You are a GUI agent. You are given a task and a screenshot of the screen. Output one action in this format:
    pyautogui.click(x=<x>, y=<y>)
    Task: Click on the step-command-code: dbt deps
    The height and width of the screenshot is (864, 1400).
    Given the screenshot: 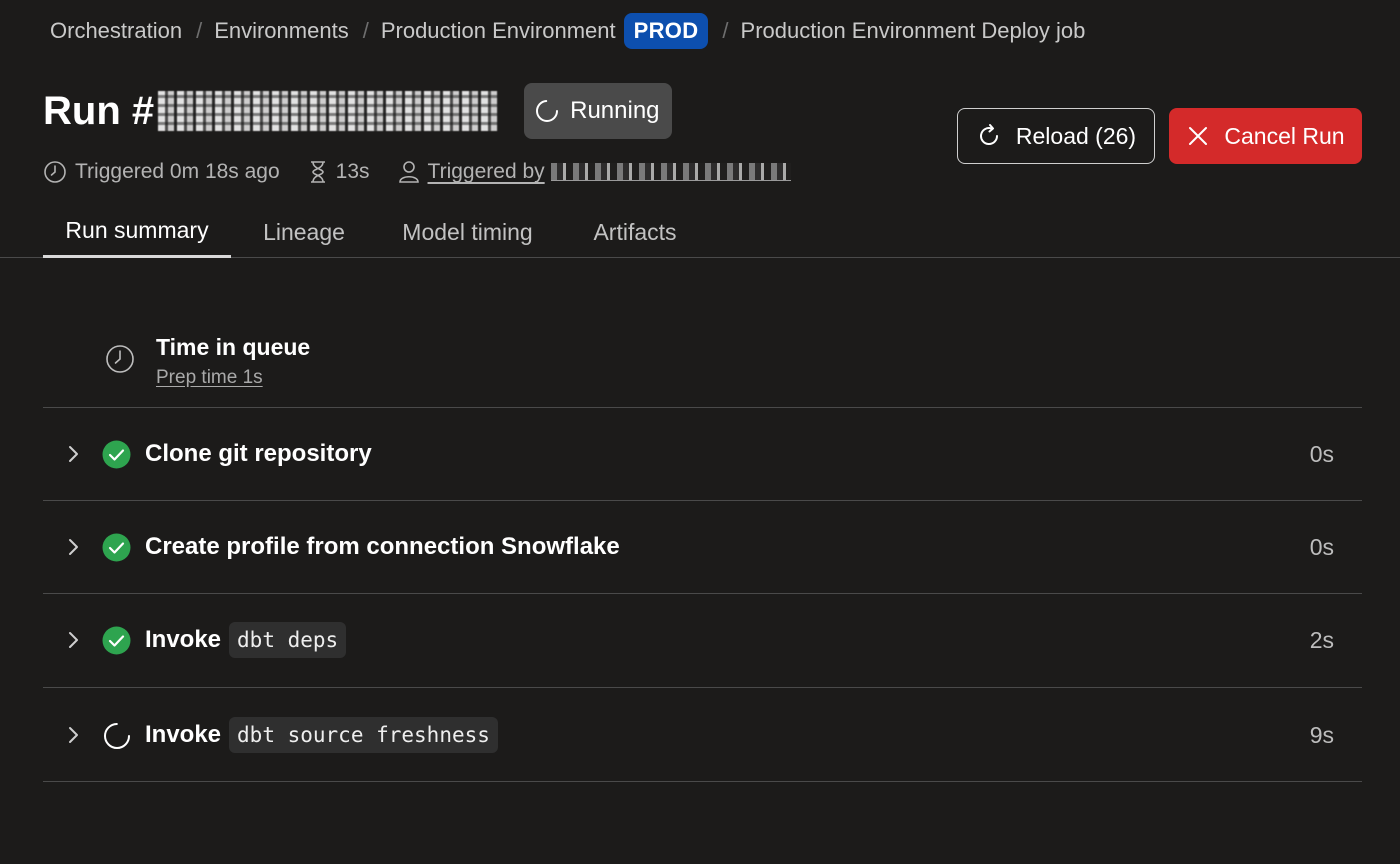 What is the action you would take?
    pyautogui.click(x=288, y=640)
    